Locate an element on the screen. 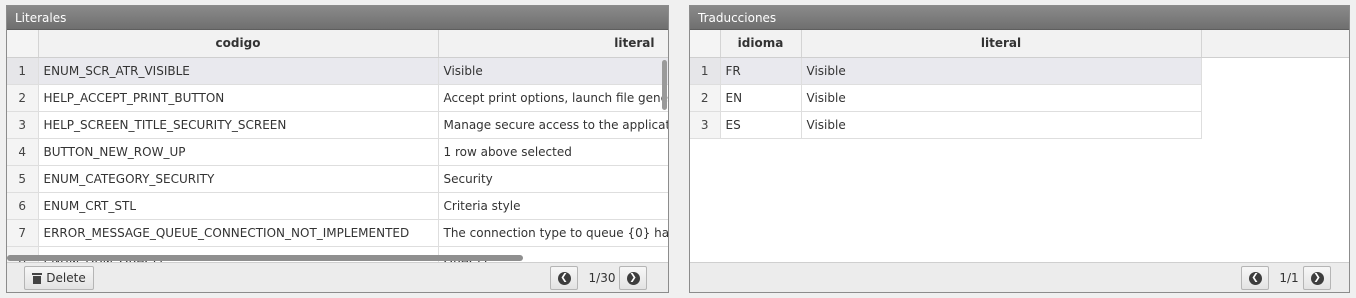 This screenshot has width=1356, height=298. cell-literal: Manage secure access to the application is located at coordinates (553, 125).